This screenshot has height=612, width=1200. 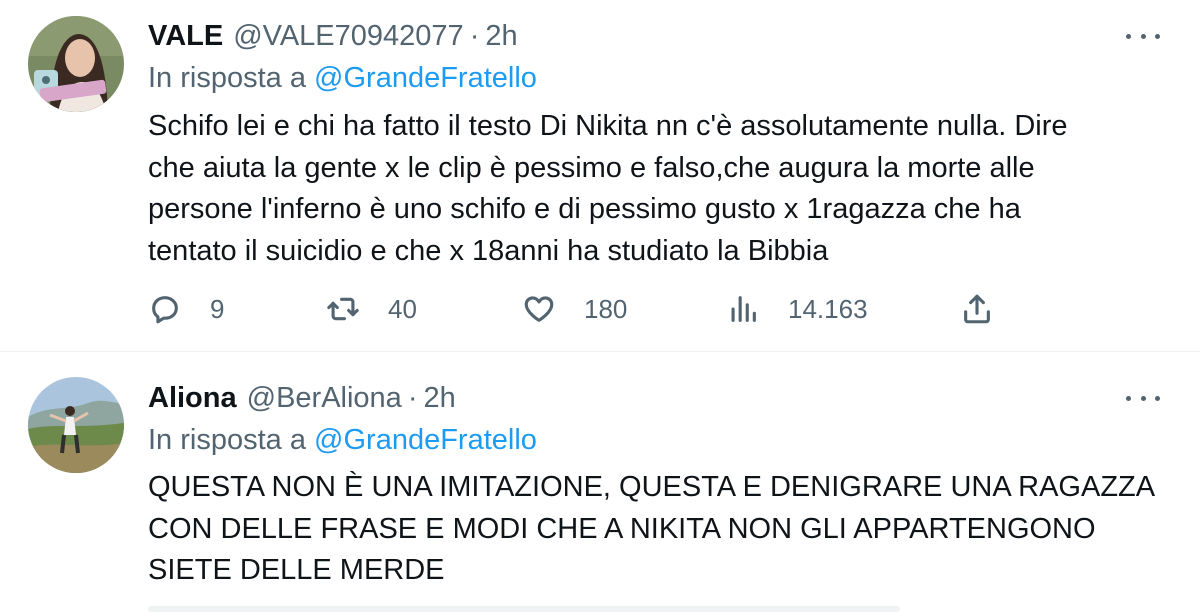 What do you see at coordinates (186, 309) in the screenshot?
I see `reply-button: 9` at bounding box center [186, 309].